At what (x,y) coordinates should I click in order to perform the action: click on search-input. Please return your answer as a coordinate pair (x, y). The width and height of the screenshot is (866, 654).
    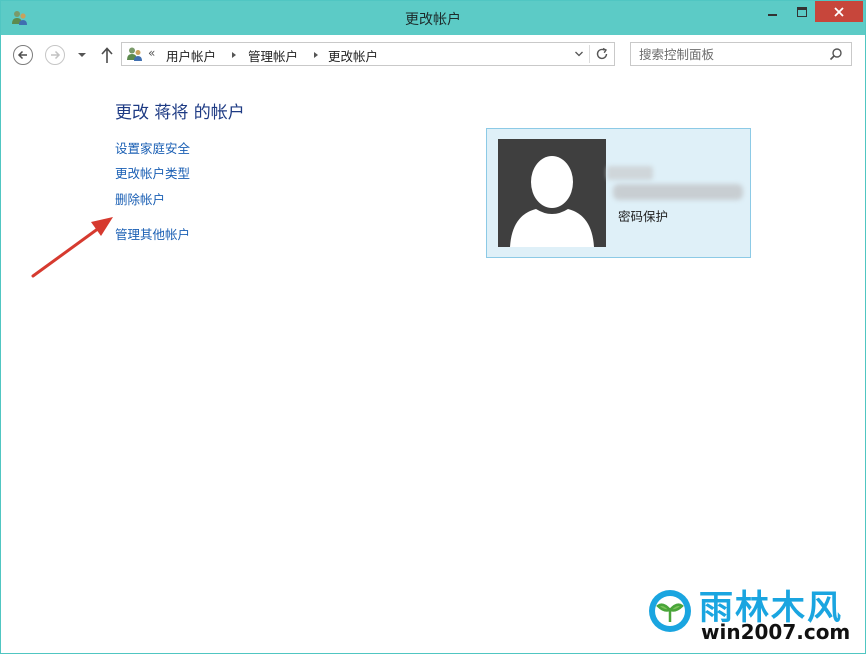
    Looking at the image, I should click on (729, 54).